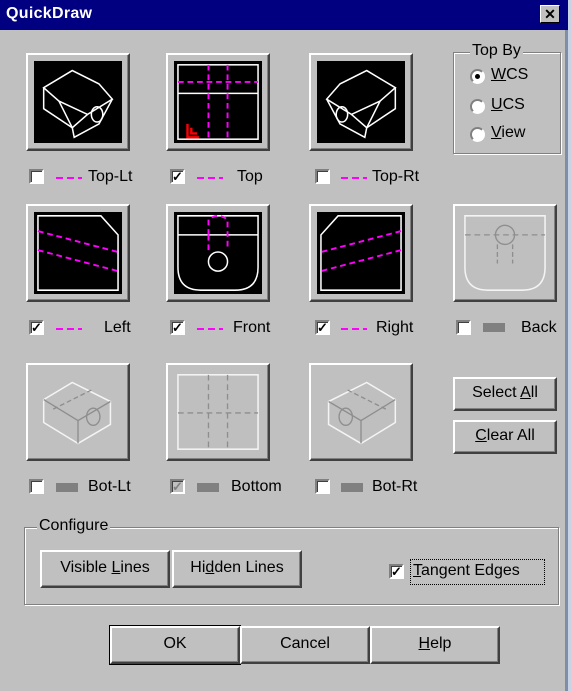  Describe the element at coordinates (539, 327) in the screenshot. I see `back-label: Back` at that location.